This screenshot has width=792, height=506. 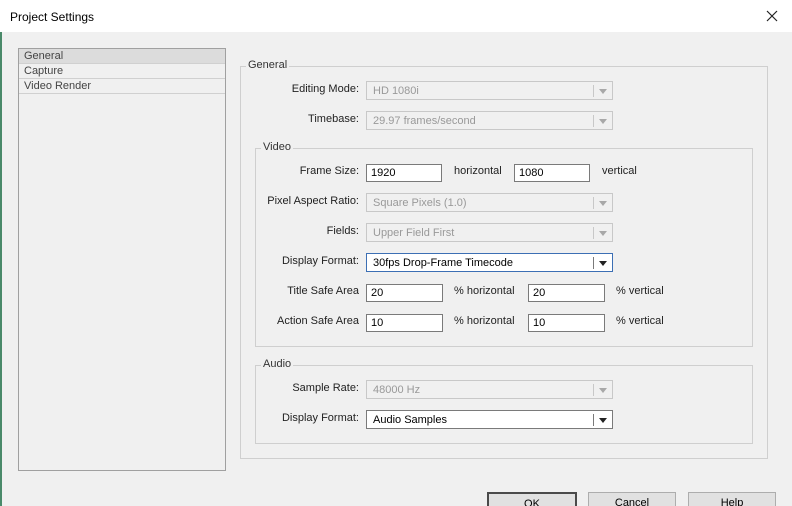 I want to click on audio-display-format-value: Audio Samples, so click(x=410, y=420).